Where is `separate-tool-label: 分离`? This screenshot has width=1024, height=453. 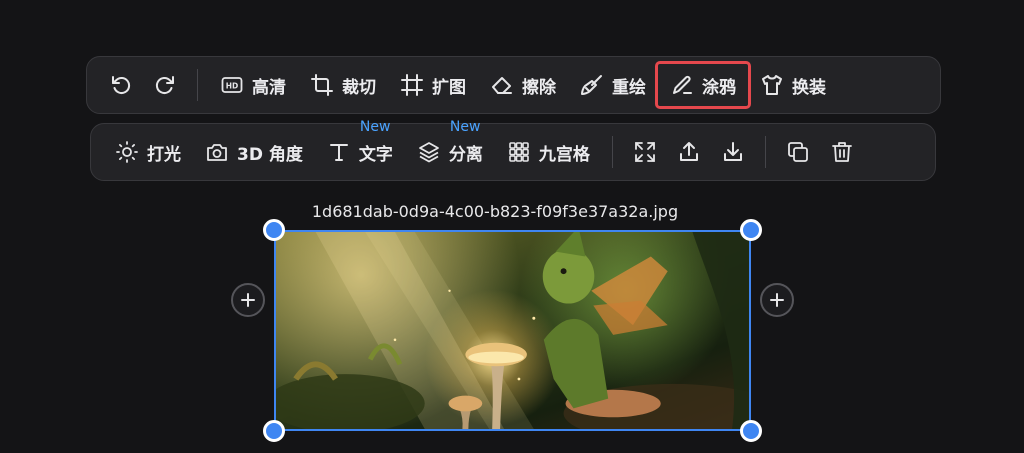
separate-tool-label: 分离 is located at coordinates (465, 154).